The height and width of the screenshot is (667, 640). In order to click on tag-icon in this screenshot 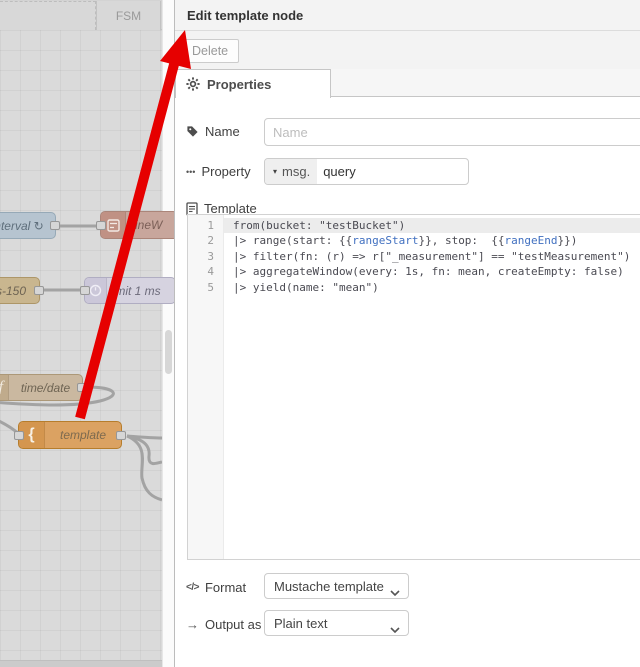, I will do `click(192, 131)`.